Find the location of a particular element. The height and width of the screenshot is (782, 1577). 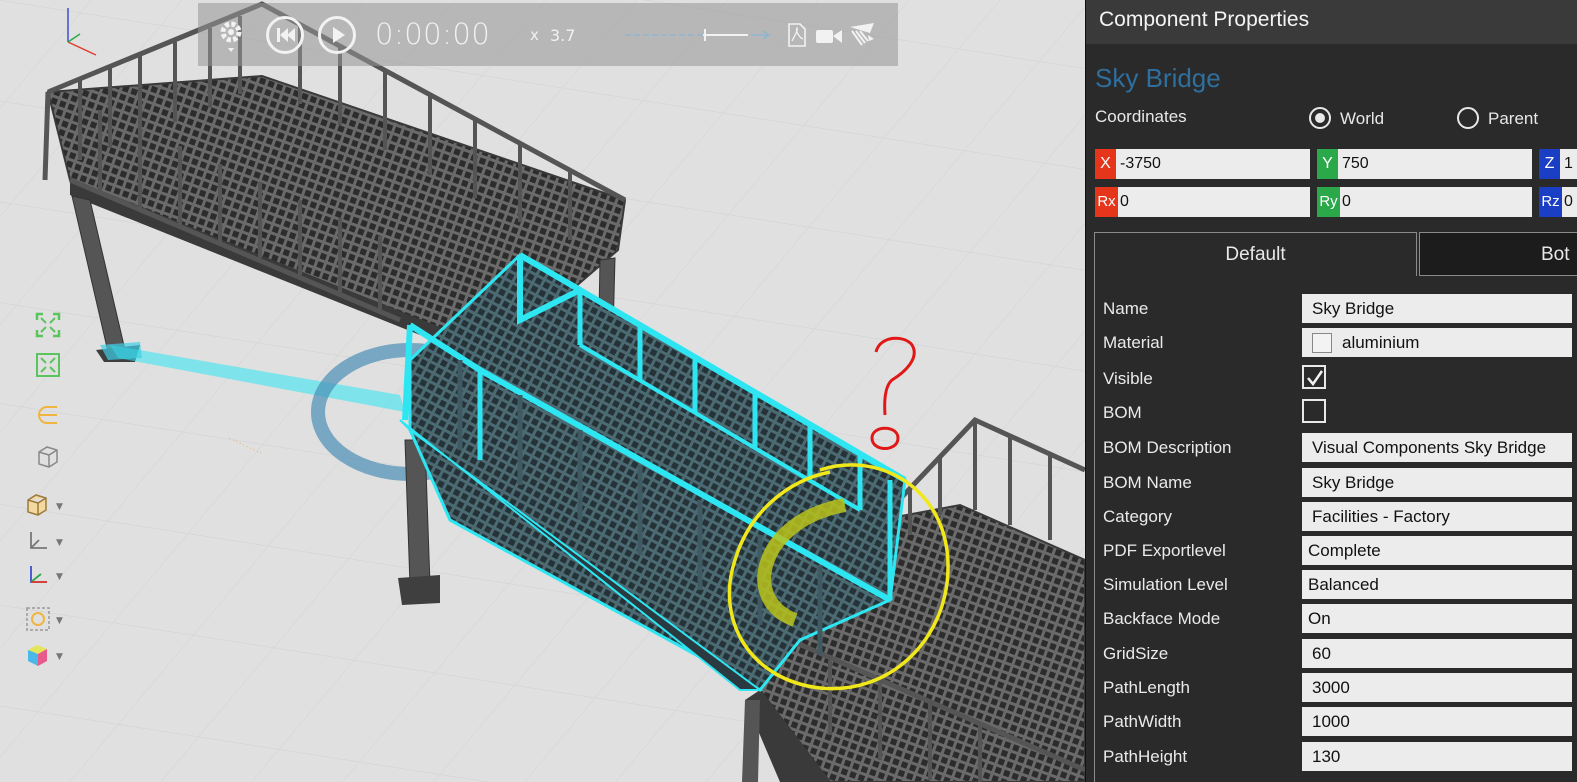

property-label: PathLength is located at coordinates (1146, 687).